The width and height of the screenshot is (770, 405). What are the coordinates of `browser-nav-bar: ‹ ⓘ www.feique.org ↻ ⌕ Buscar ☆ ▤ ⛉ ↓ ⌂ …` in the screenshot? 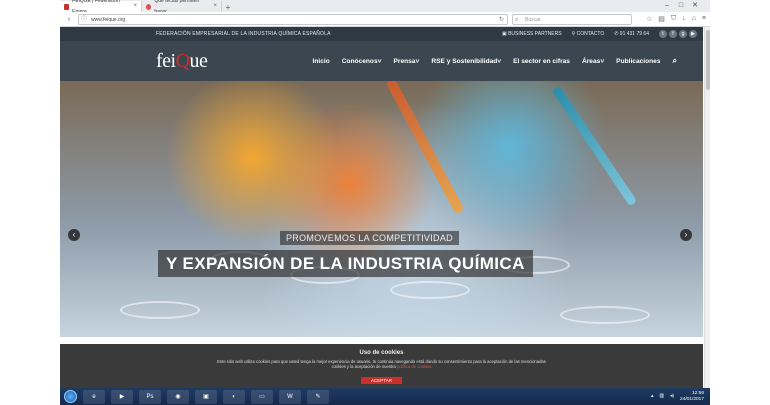 It's located at (385, 19).